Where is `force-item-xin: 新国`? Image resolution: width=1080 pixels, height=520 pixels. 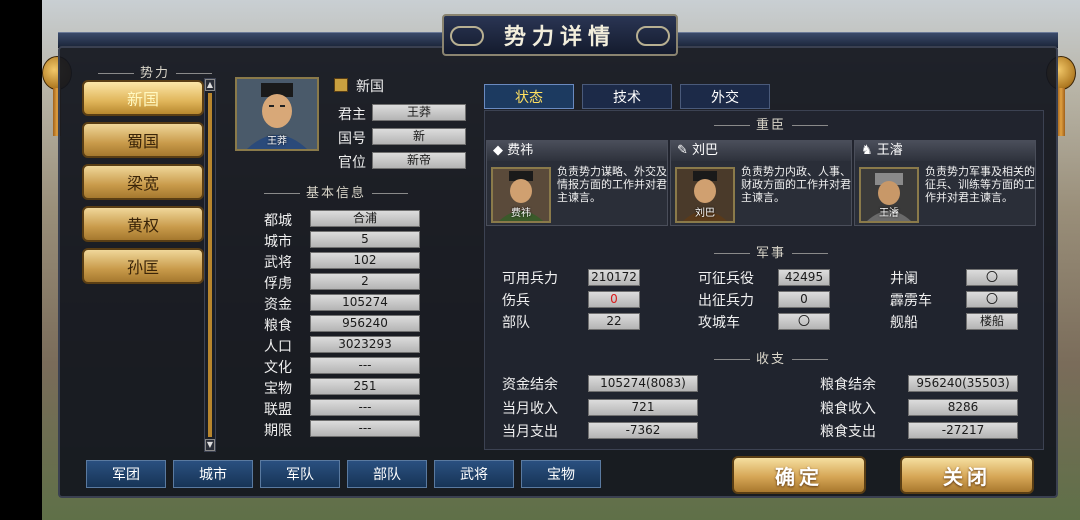 force-item-xin: 新国 is located at coordinates (143, 98).